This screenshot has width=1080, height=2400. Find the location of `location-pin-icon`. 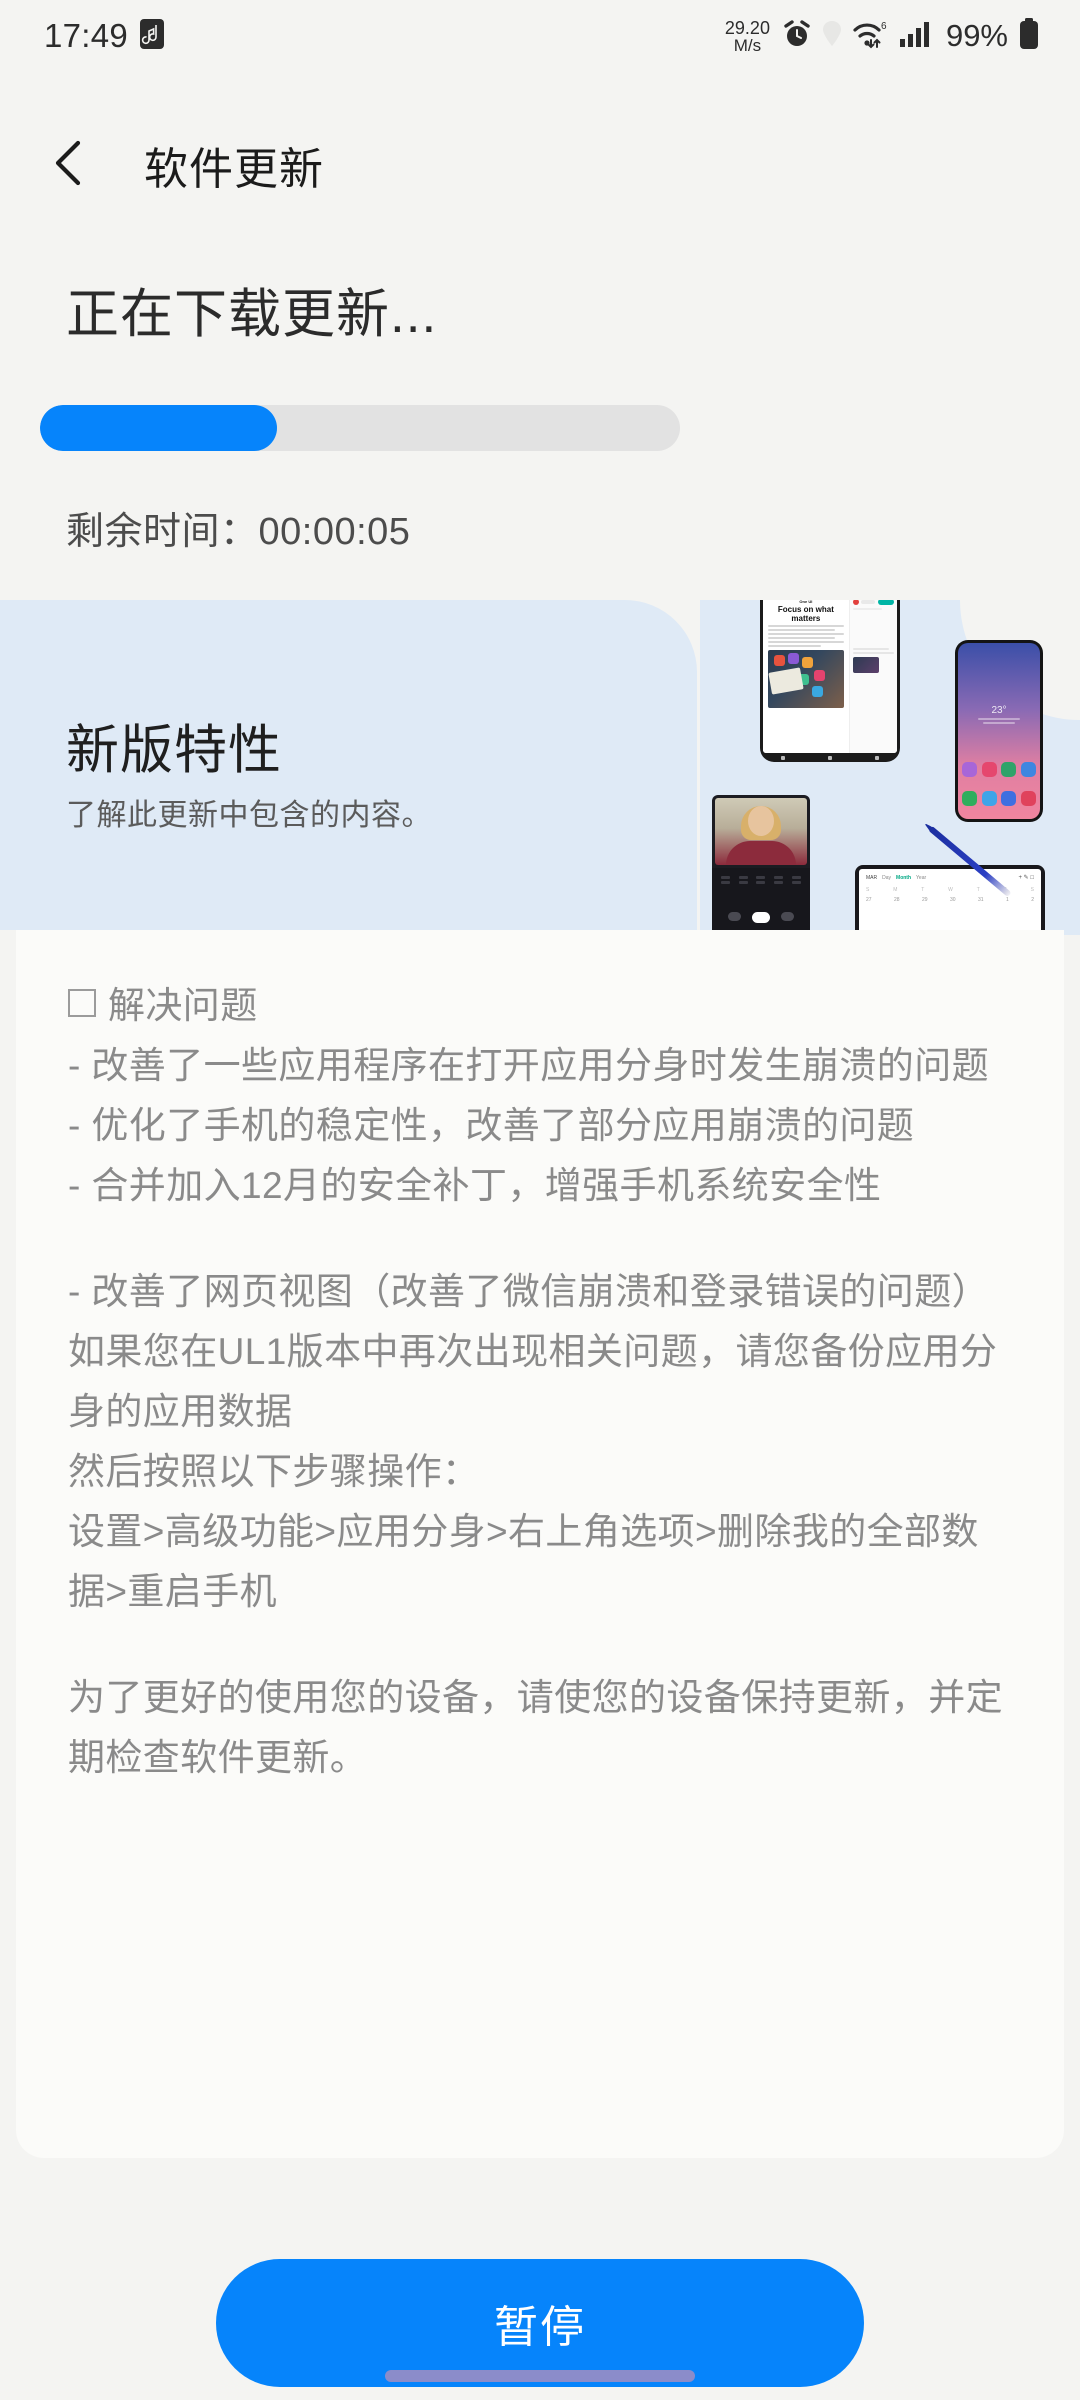

location-pin-icon is located at coordinates (832, 36).